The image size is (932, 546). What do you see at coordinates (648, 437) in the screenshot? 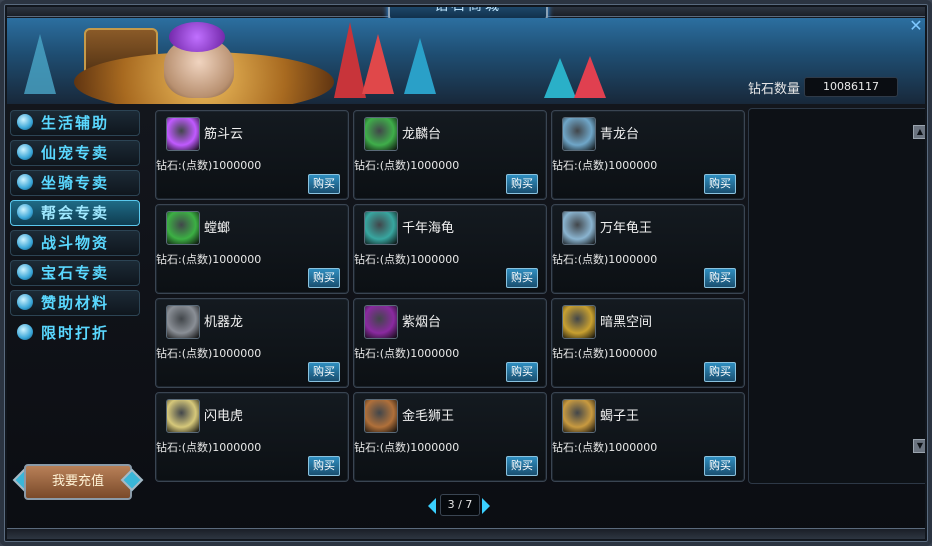
I see `item-card: 蝎子王钻石:(点数)1000000 购买` at bounding box center [648, 437].